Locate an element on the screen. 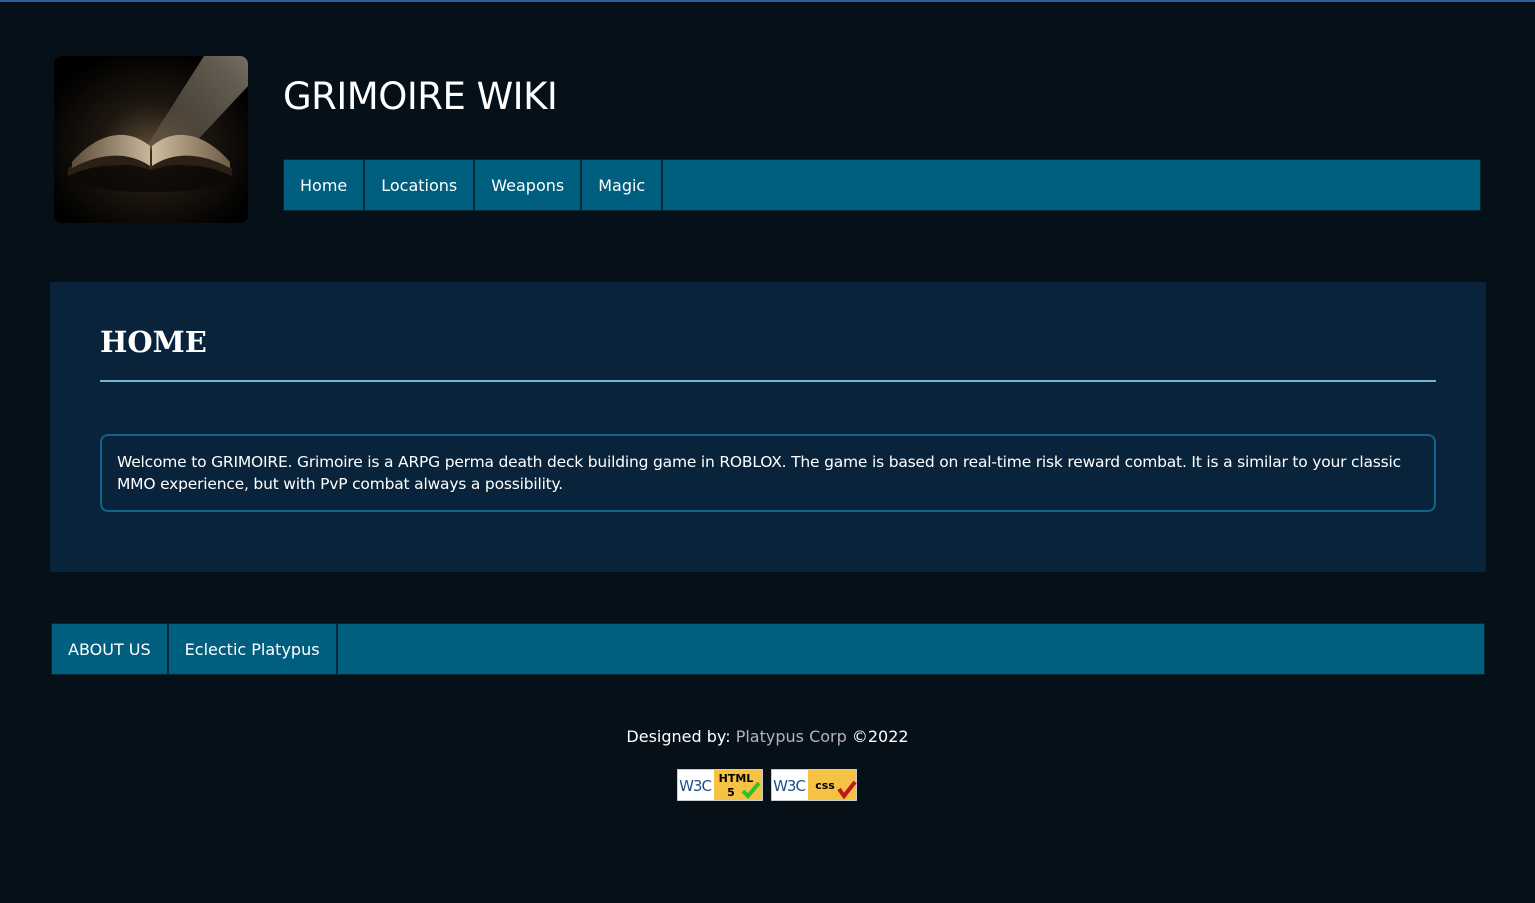 This screenshot has width=1535, height=903. page-heading: HOME is located at coordinates (153, 342).